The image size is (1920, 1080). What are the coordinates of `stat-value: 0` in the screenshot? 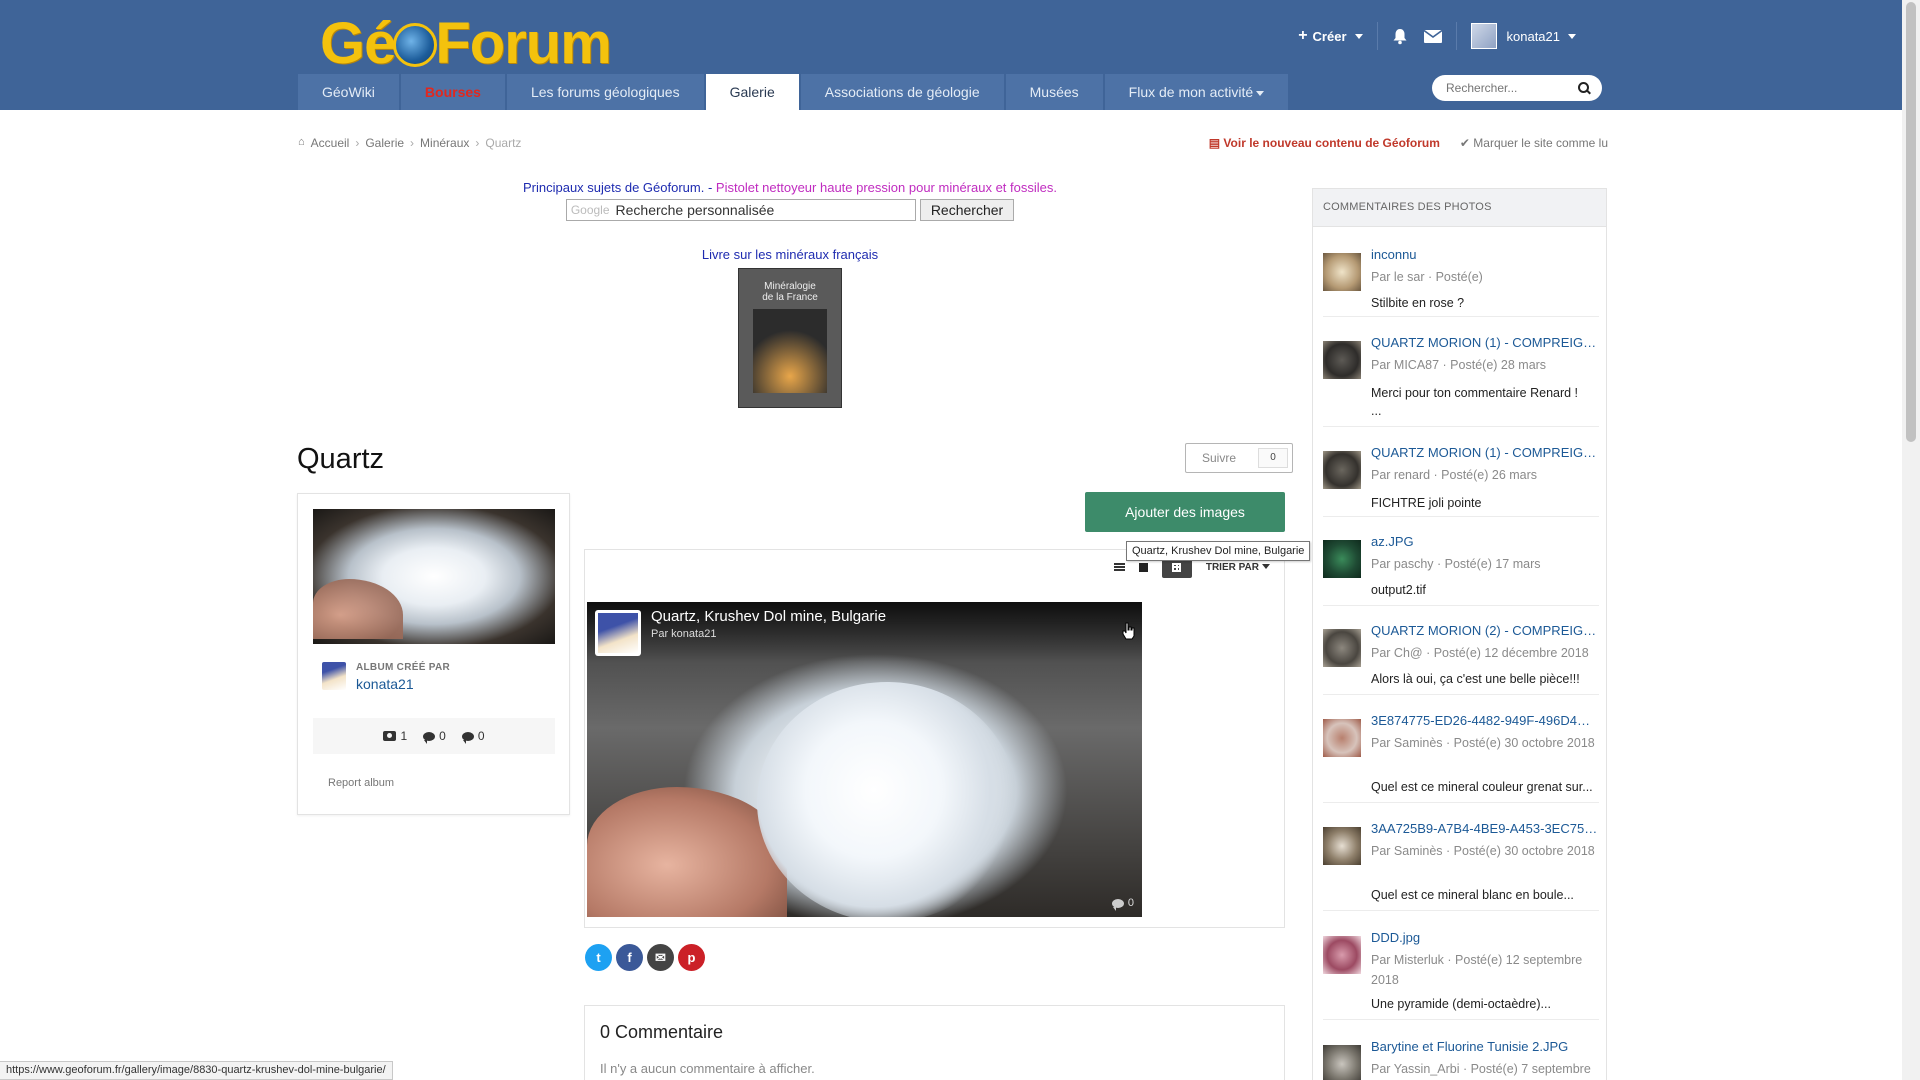 It's located at (481, 736).